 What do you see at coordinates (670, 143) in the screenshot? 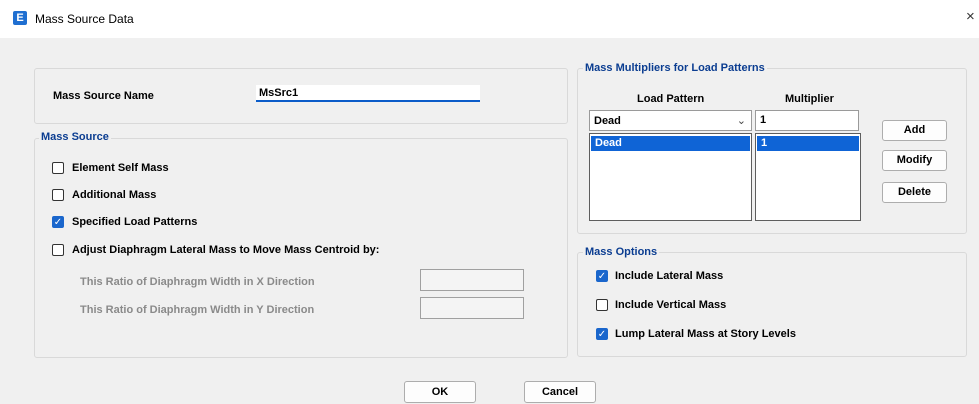
I see `list-item: Dead` at bounding box center [670, 143].